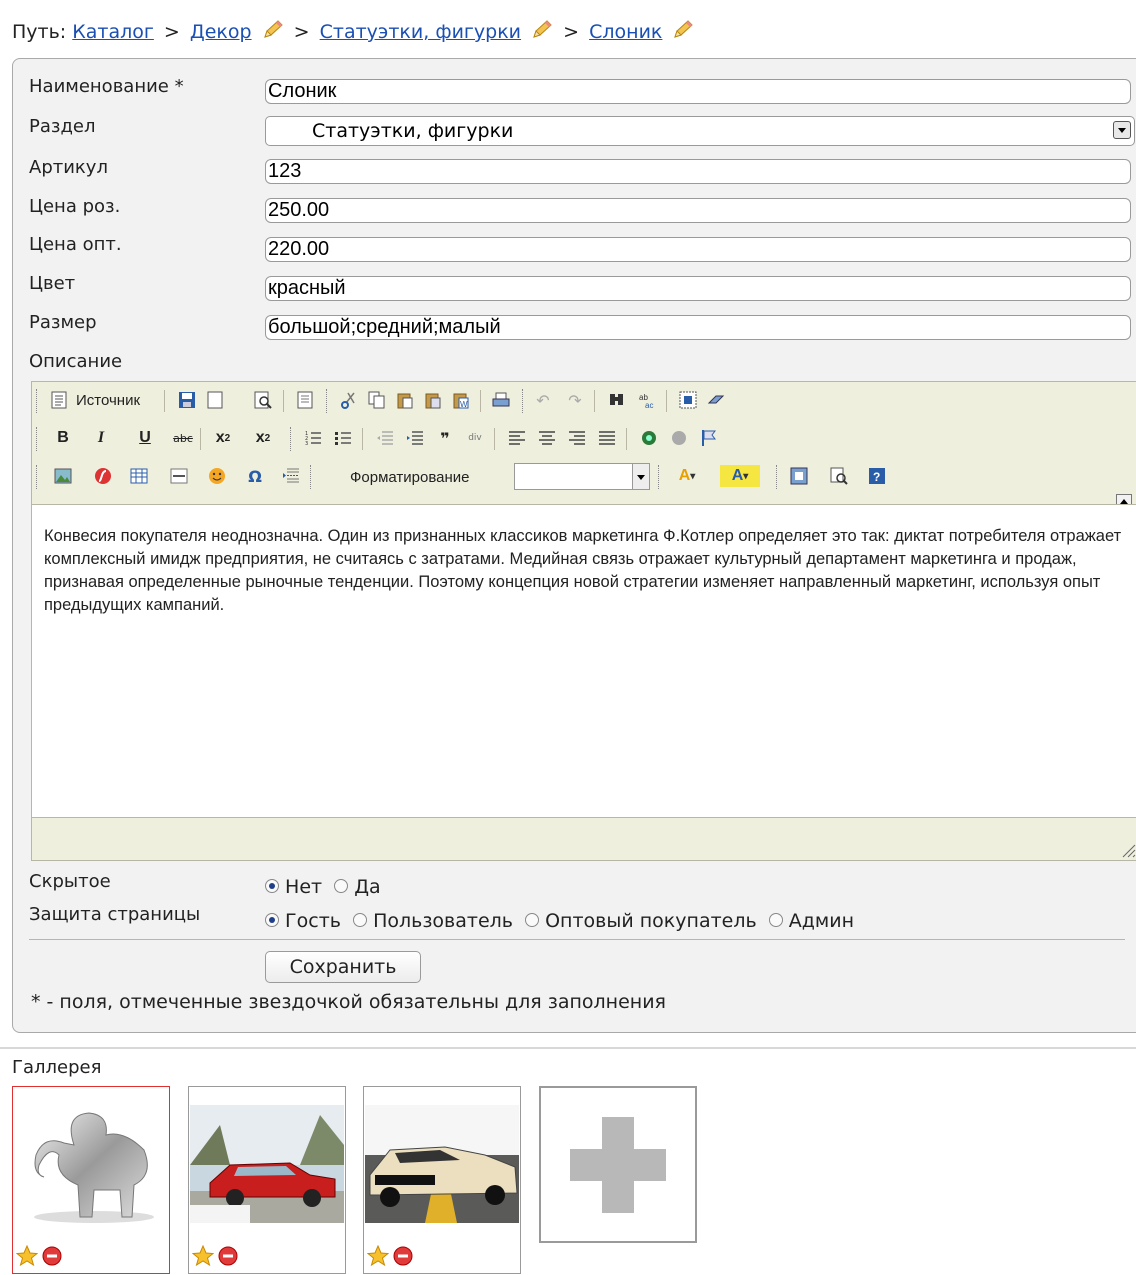  Describe the element at coordinates (716, 400) in the screenshot. I see `eraser-icon` at that location.